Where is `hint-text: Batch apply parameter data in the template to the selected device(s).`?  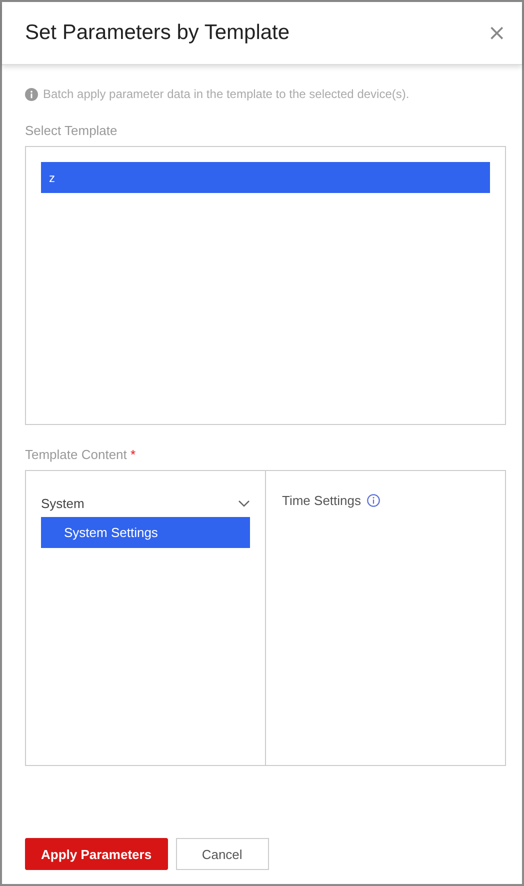
hint-text: Batch apply parameter data in the template to the selected device(s). is located at coordinates (226, 94).